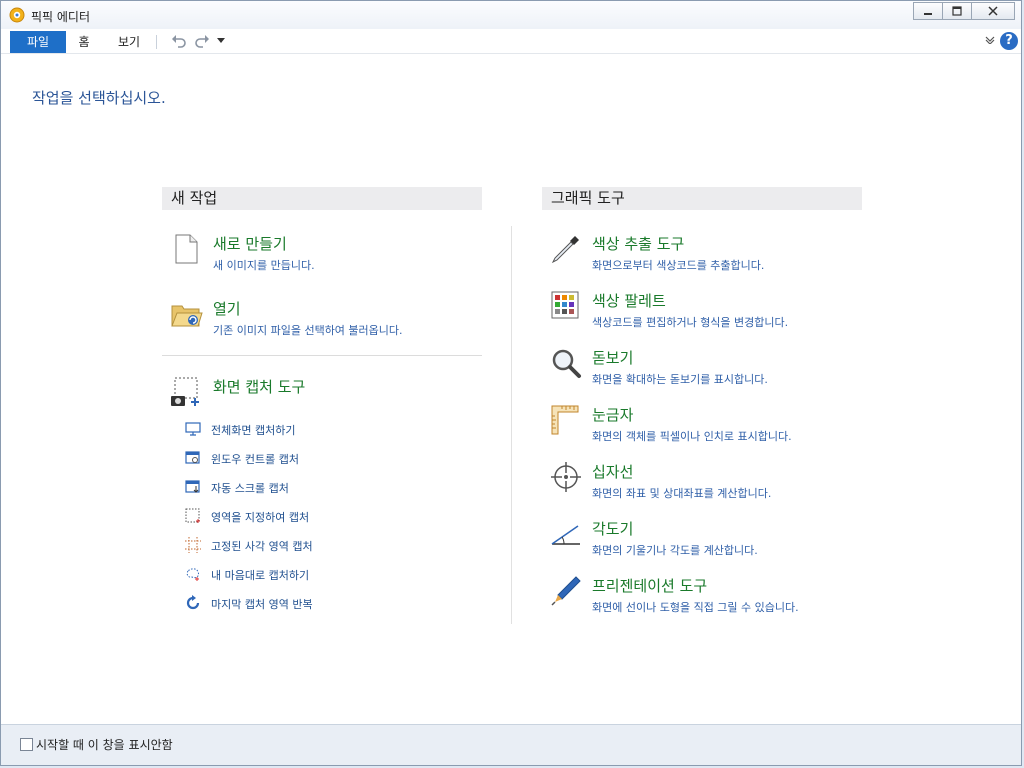 The width and height of the screenshot is (1024, 768). Describe the element at coordinates (566, 591) in the screenshot. I see `pen-icon` at that location.